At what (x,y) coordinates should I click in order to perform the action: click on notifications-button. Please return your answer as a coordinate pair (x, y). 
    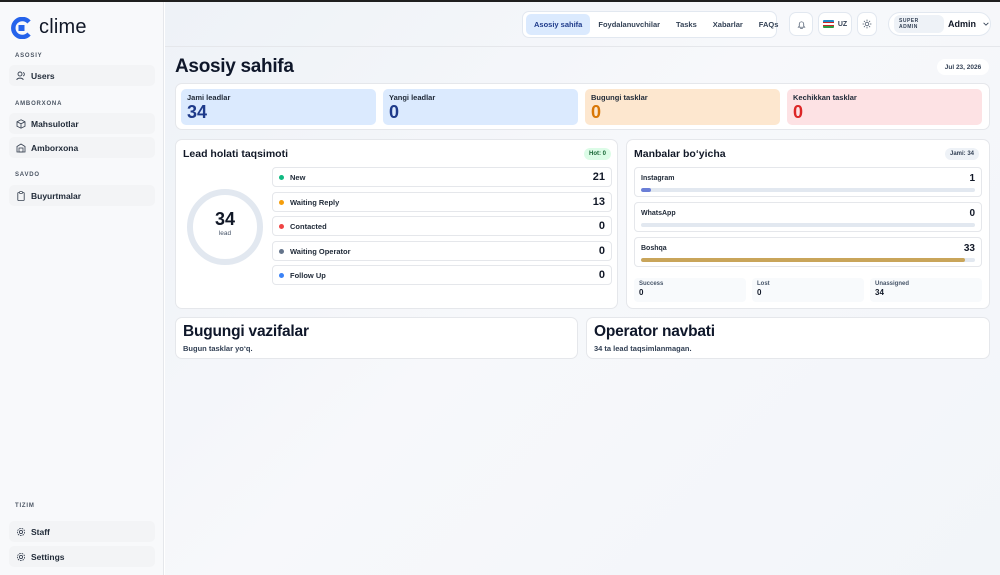
    Looking at the image, I should click on (801, 24).